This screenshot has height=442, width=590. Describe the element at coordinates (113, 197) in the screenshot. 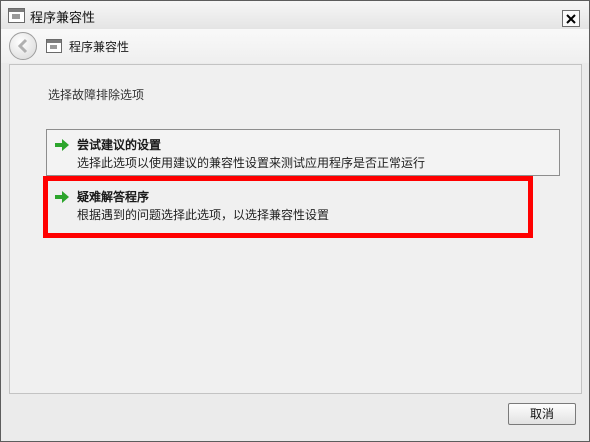

I see `option-title: 疑难解答程序` at that location.